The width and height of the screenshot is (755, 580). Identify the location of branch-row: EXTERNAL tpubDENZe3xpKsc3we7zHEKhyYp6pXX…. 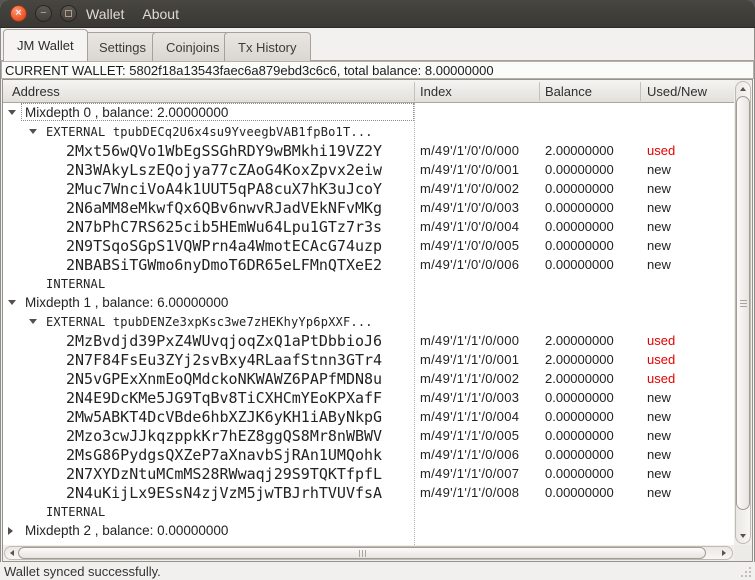
(368, 321).